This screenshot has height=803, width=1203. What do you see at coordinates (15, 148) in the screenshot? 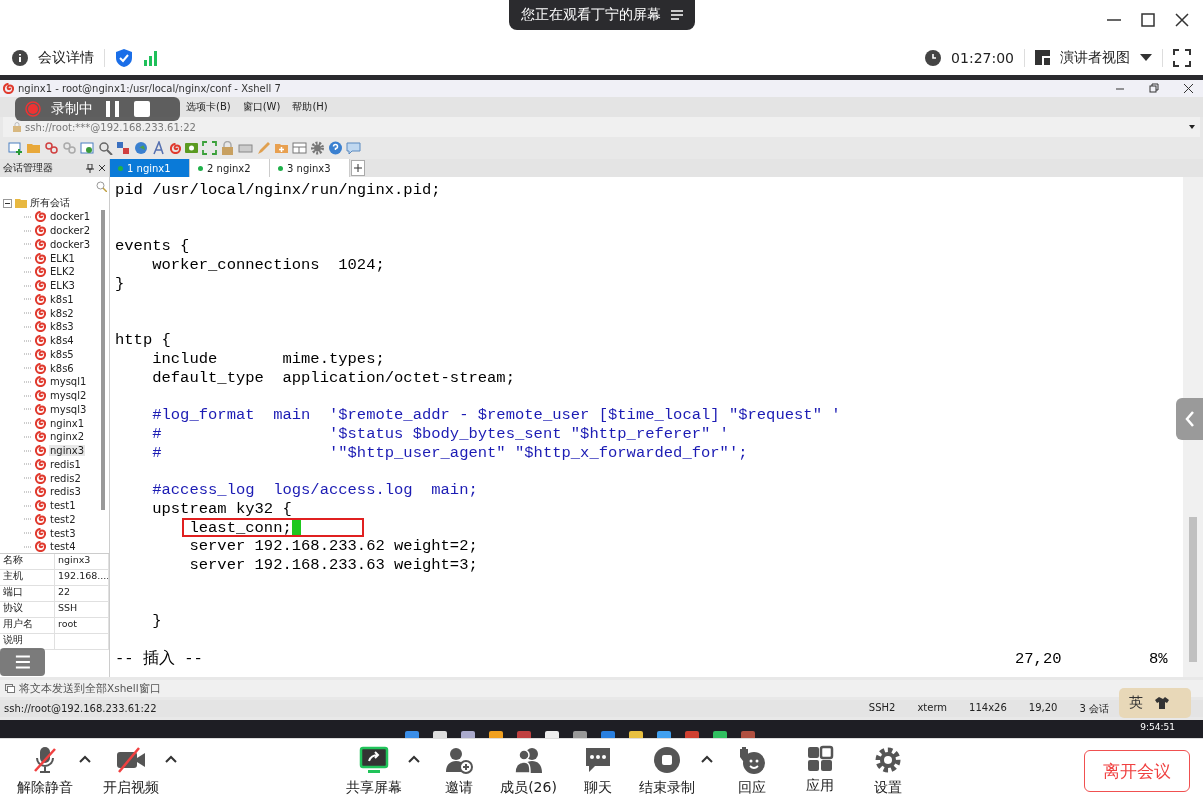
I see `new-session-icon` at bounding box center [15, 148].